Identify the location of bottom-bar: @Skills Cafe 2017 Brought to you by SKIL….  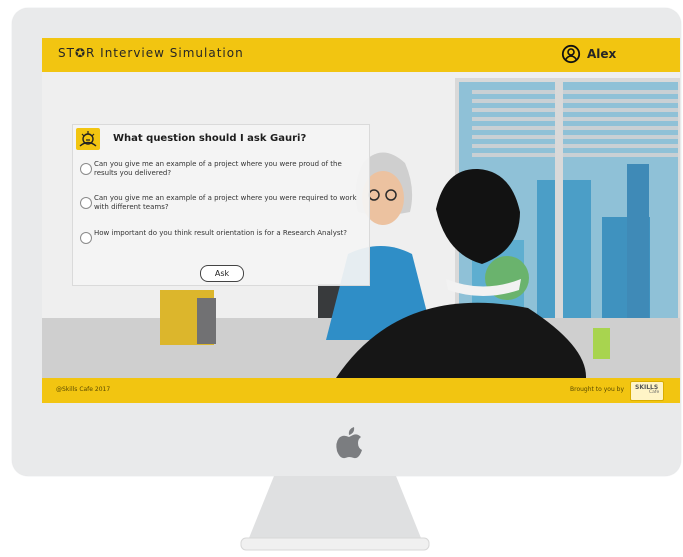
(361, 390).